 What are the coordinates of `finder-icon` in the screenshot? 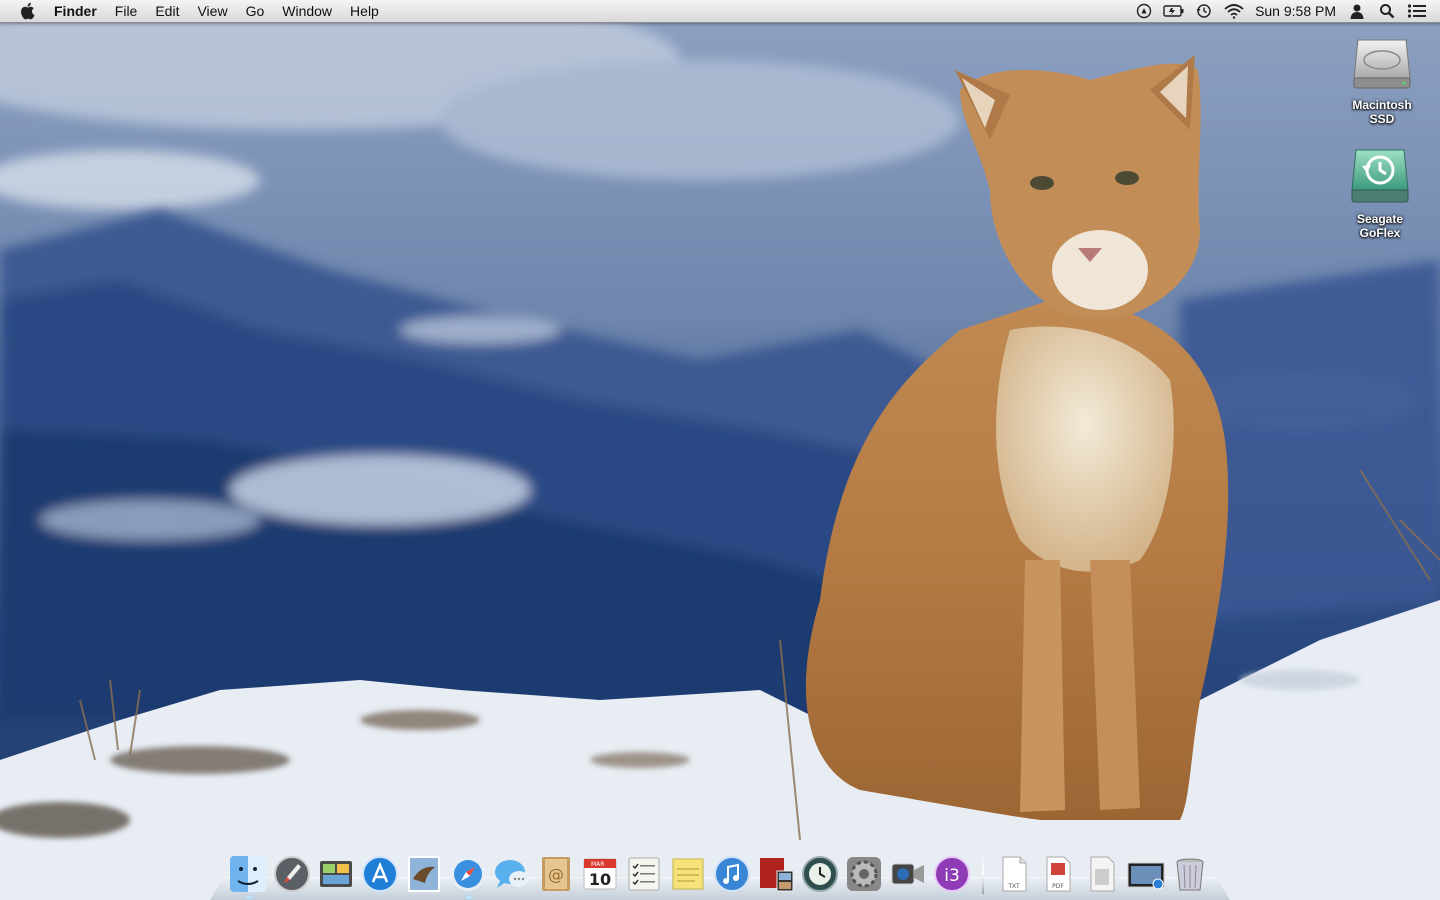 It's located at (248, 874).